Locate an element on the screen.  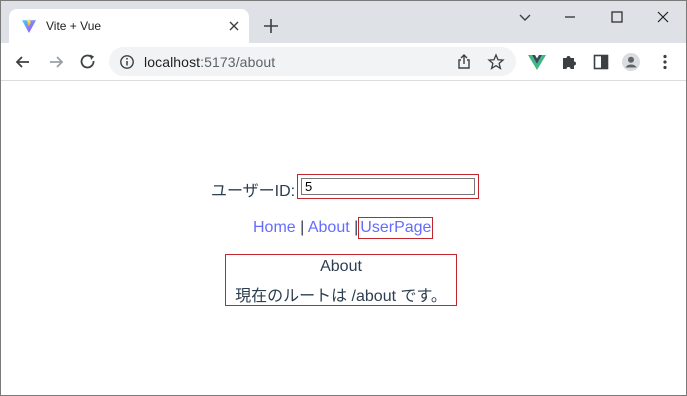
profile-avatar-icon is located at coordinates (631, 62).